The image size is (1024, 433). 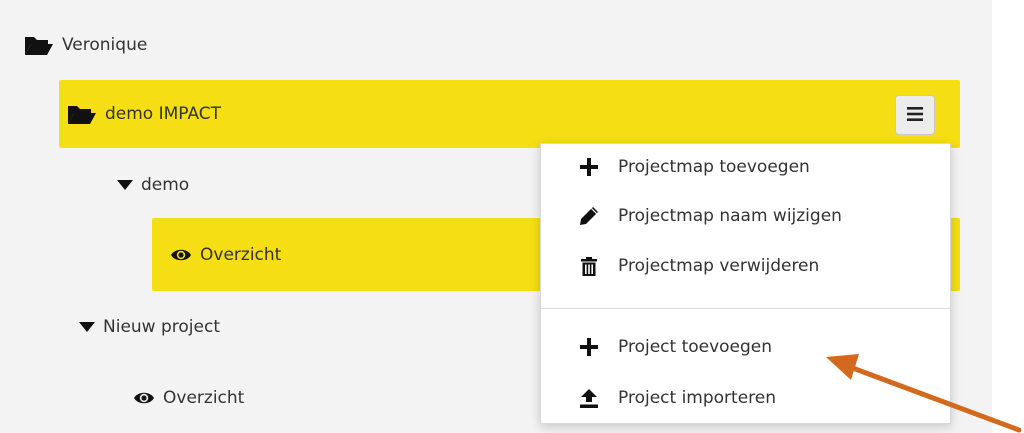 I want to click on menu-item-label: Projectmap naam wijzigen, so click(x=730, y=216).